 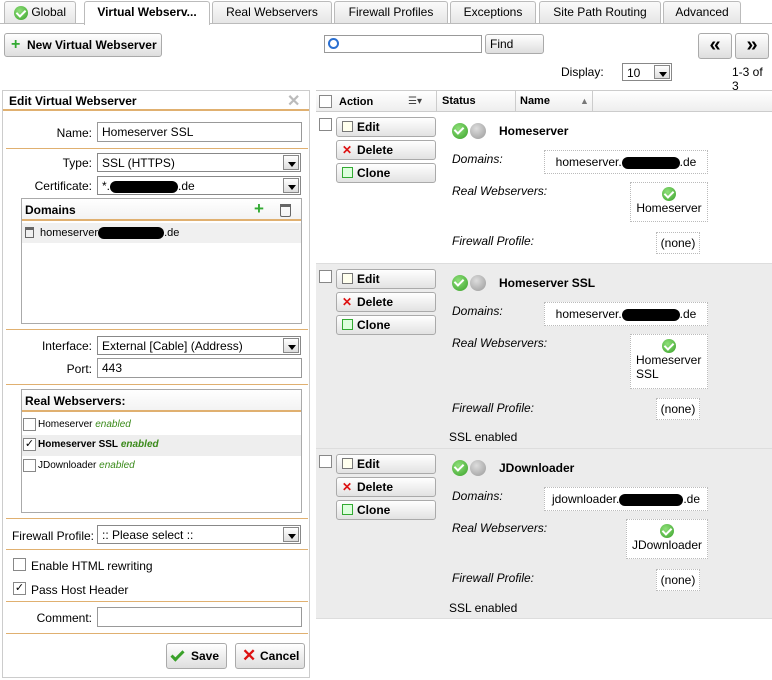 What do you see at coordinates (634, 73) in the screenshot?
I see `select-value: 10` at bounding box center [634, 73].